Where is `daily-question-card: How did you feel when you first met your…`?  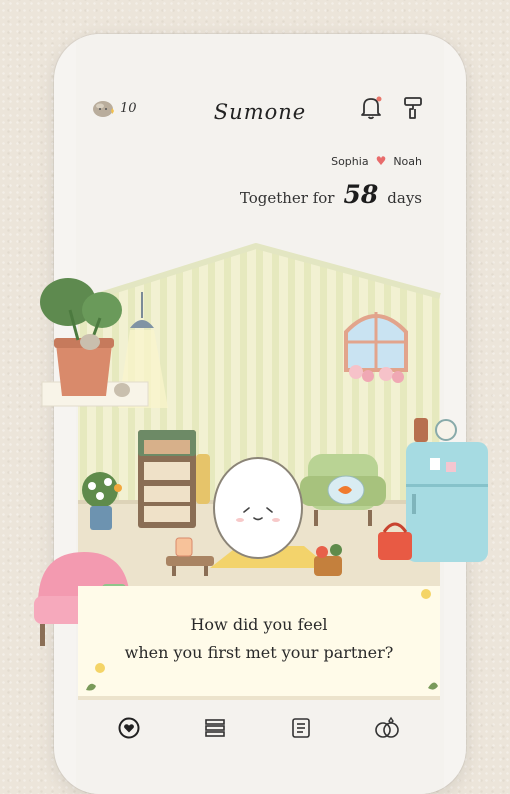
daily-question-card: How did you feel when you first met your… is located at coordinates (259, 645).